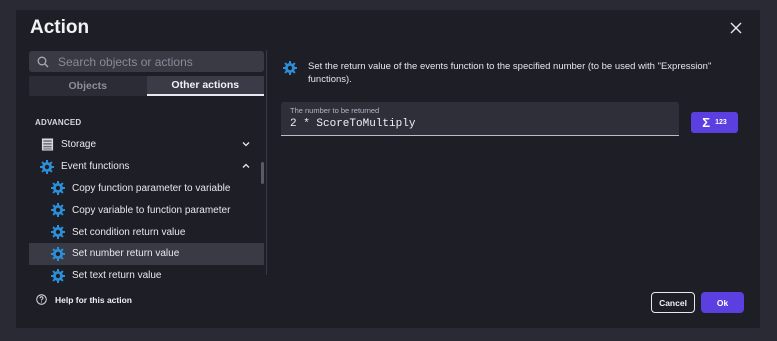  I want to click on list-item-label: Set text return value, so click(117, 276).